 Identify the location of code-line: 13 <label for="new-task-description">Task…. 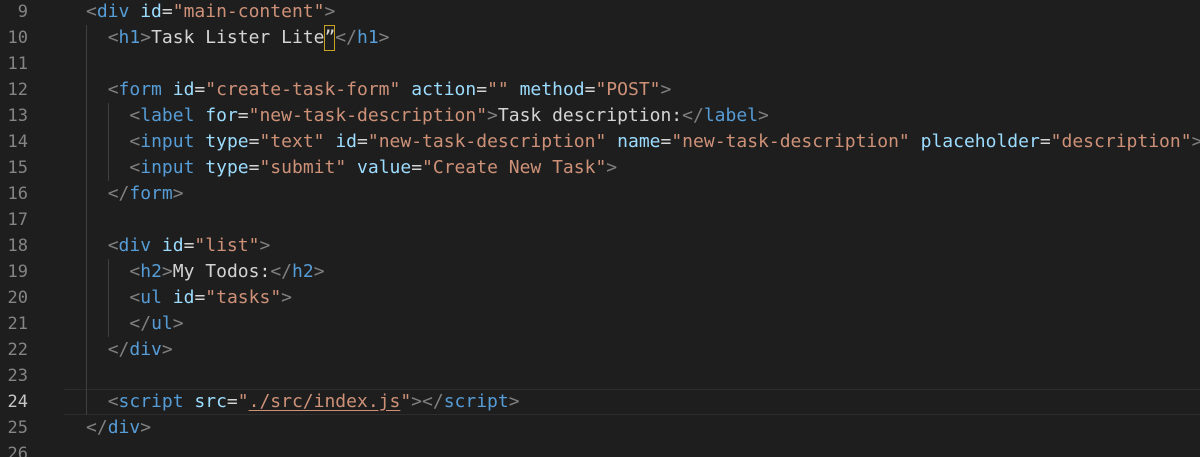
(600, 116).